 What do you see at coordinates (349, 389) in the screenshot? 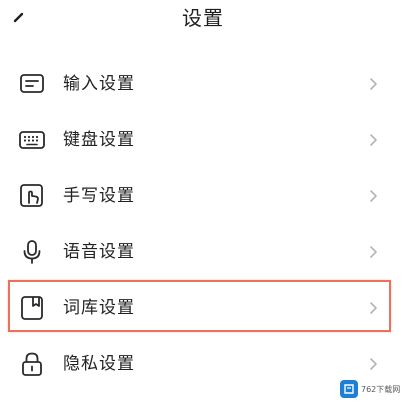
I see `watermark-logo-icon` at bounding box center [349, 389].